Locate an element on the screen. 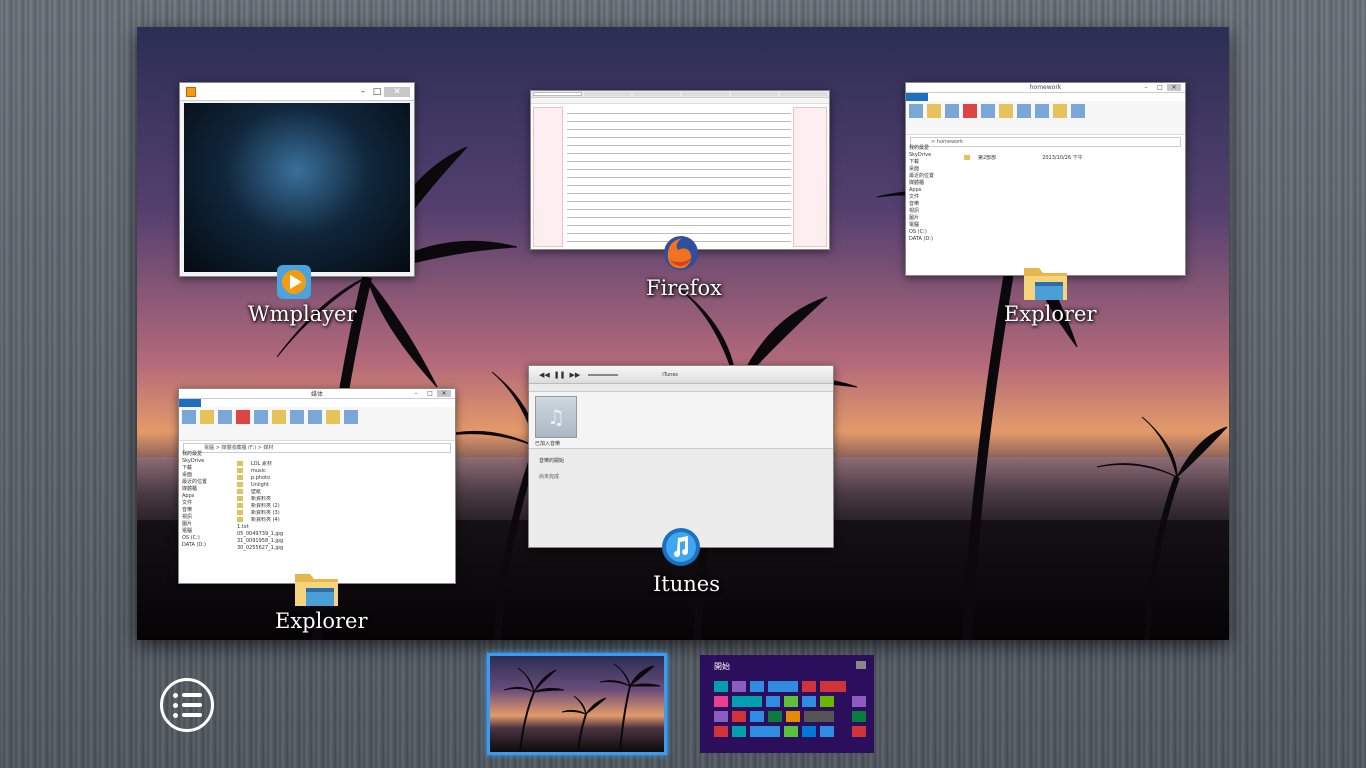 This screenshot has width=1366, height=768. url-bar is located at coordinates (680, 101).